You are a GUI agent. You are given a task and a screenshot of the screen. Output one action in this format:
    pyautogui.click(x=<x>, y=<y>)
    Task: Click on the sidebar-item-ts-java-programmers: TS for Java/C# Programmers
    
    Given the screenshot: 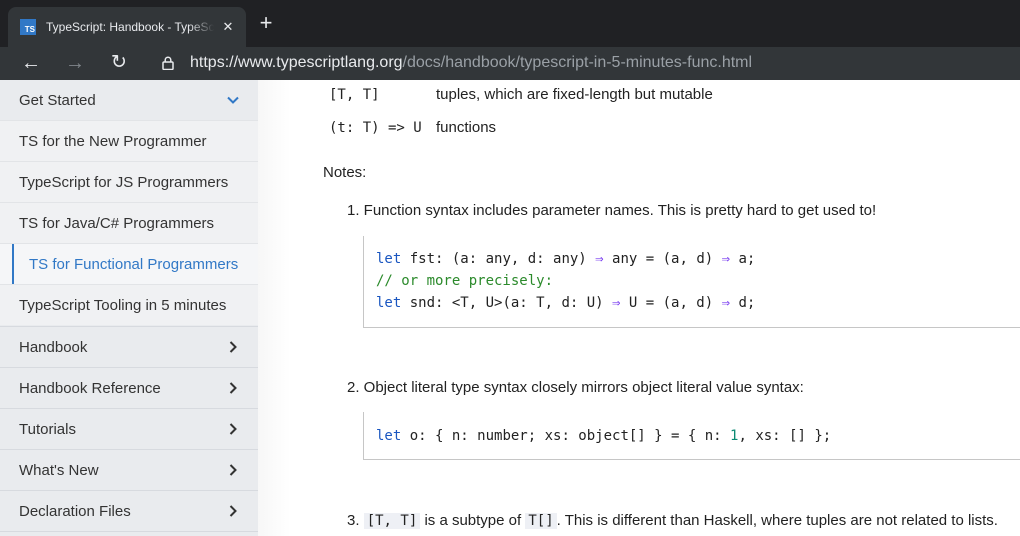 What is the action you would take?
    pyautogui.click(x=129, y=222)
    